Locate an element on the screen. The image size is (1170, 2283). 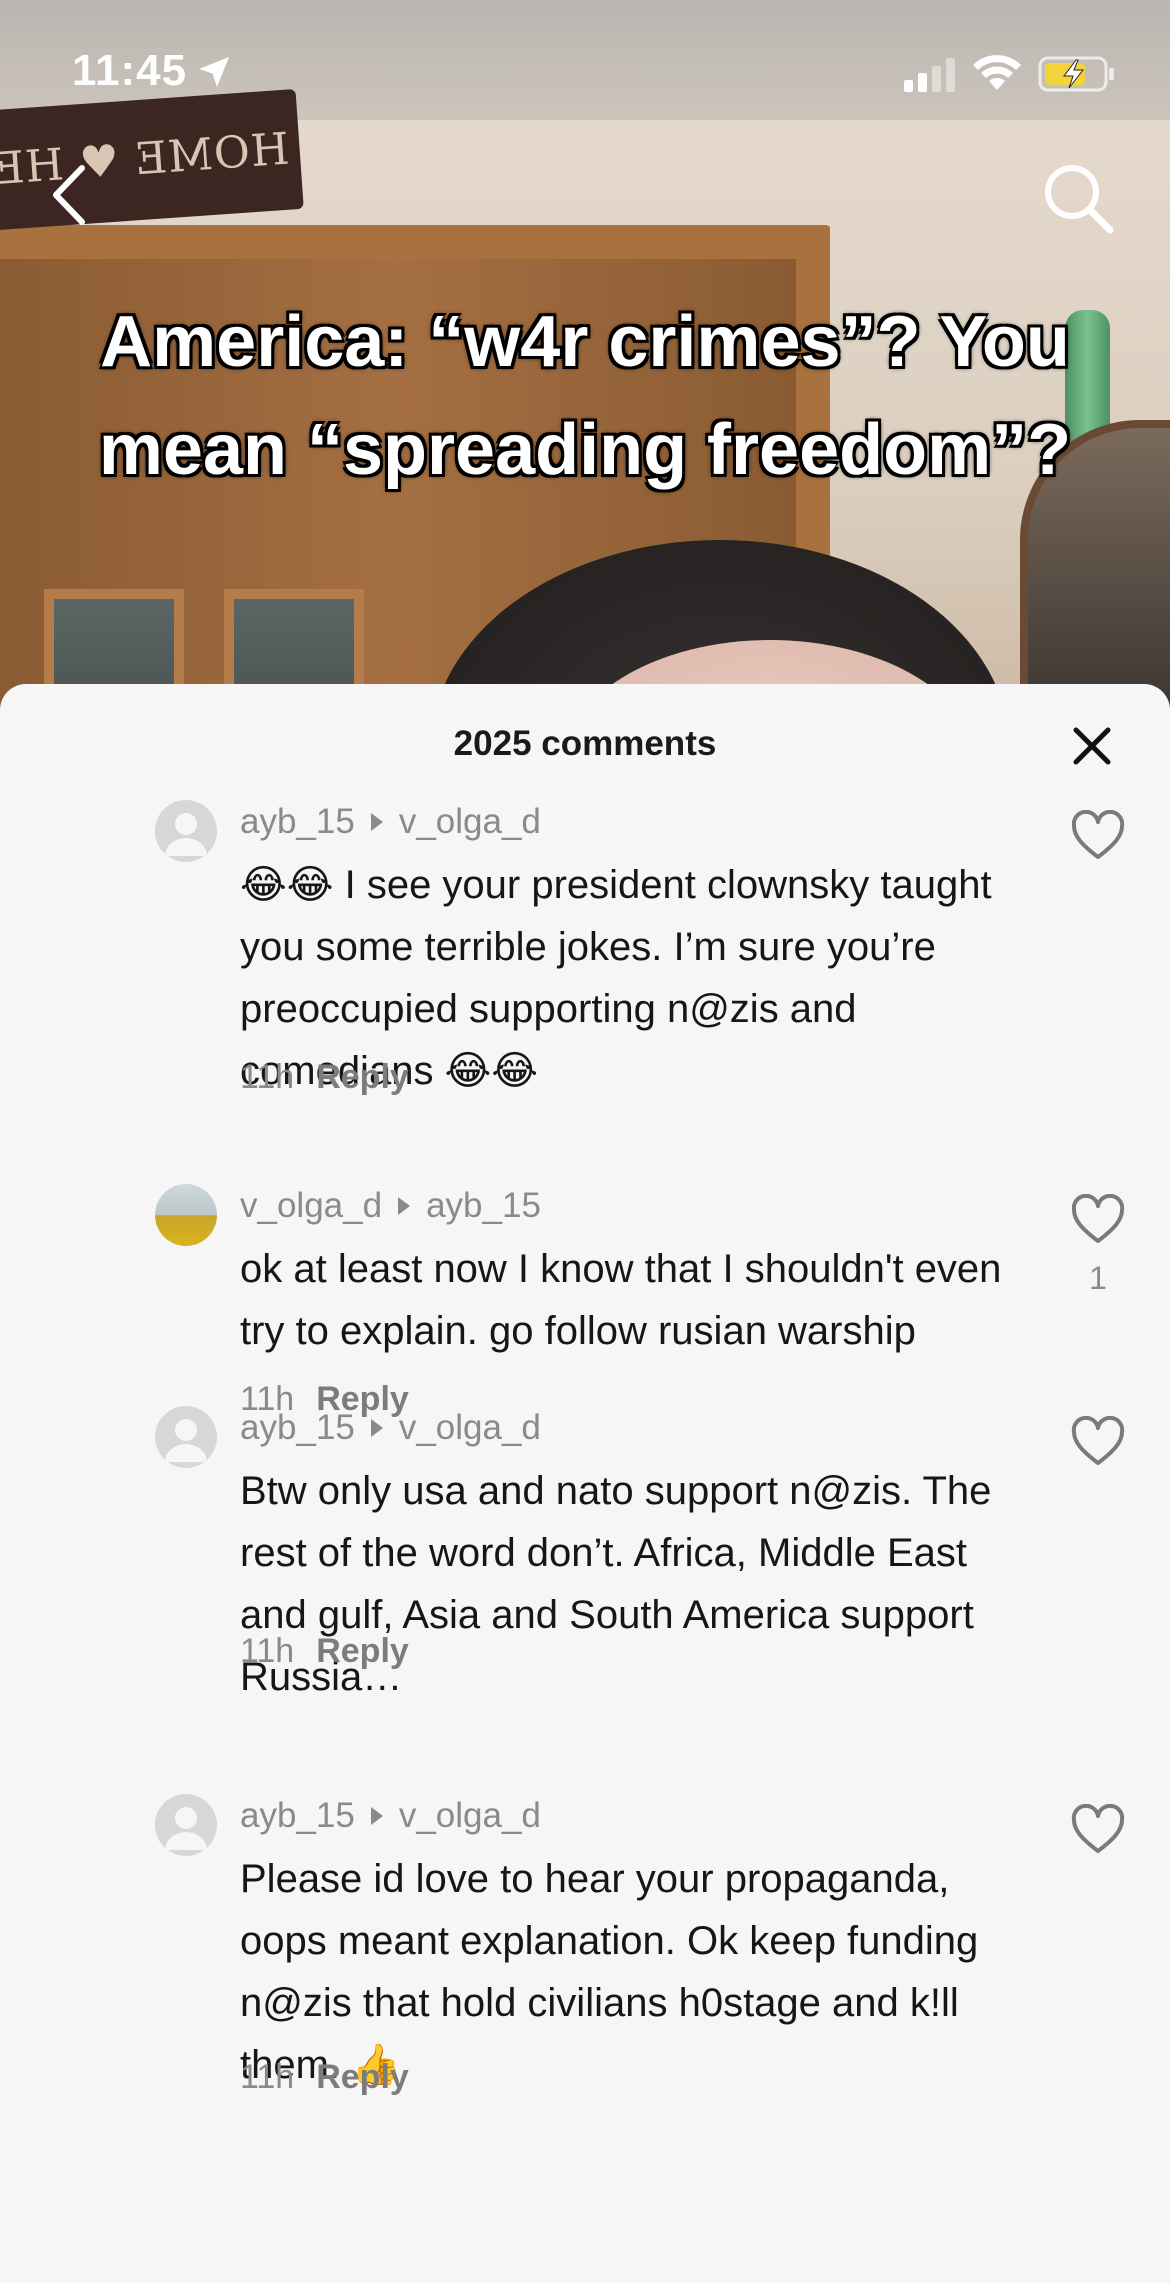
wifi-icon is located at coordinates (997, 72).